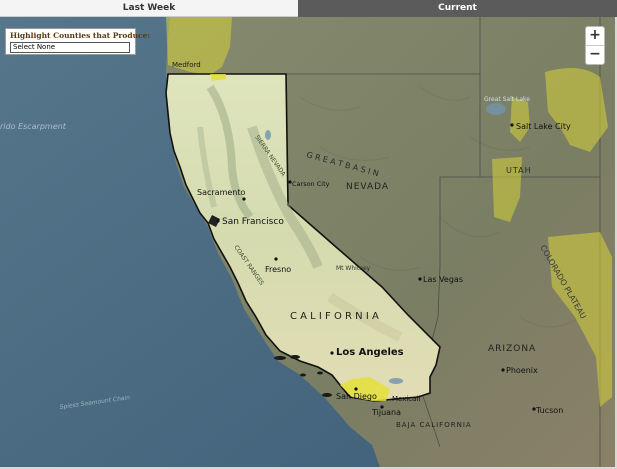  Describe the element at coordinates (396, 381) in the screenshot. I see `salton-sea` at that location.